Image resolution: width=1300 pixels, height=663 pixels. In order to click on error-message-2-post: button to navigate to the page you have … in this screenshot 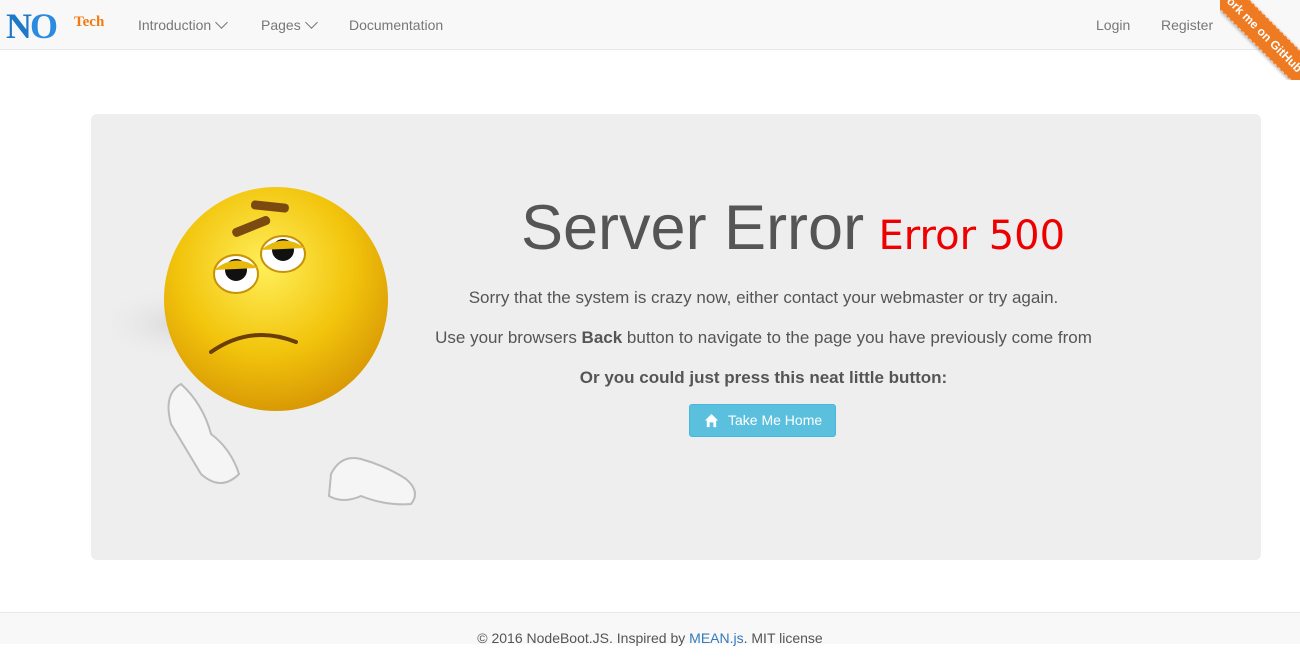, I will do `click(857, 337)`.